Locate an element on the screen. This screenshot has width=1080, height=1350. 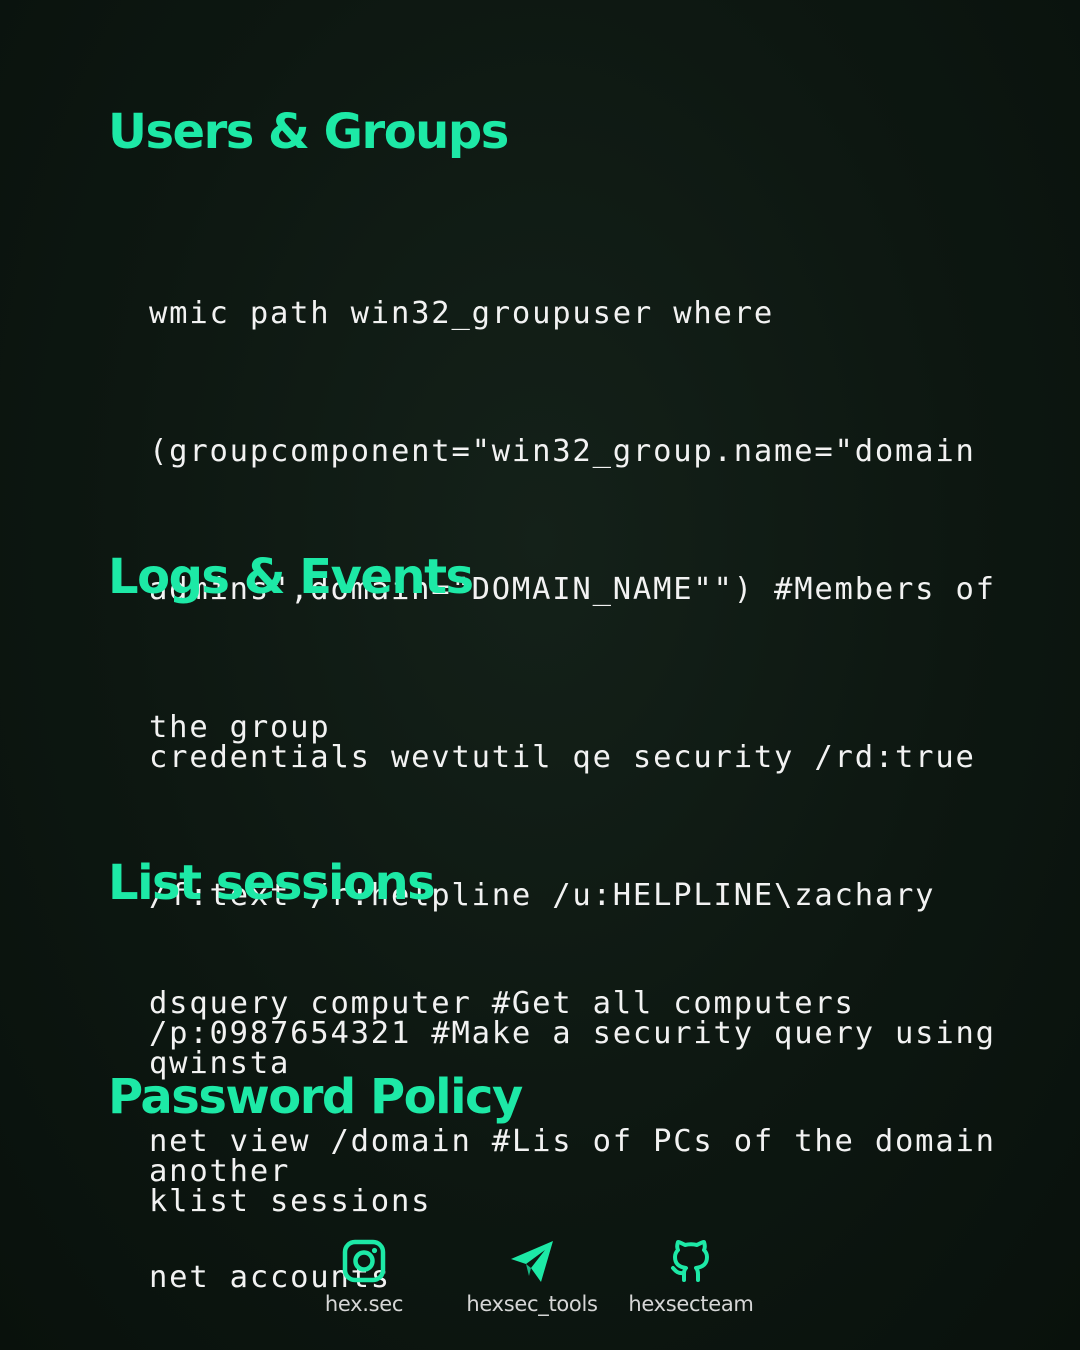
instagram-icon is located at coordinates (364, 1261).